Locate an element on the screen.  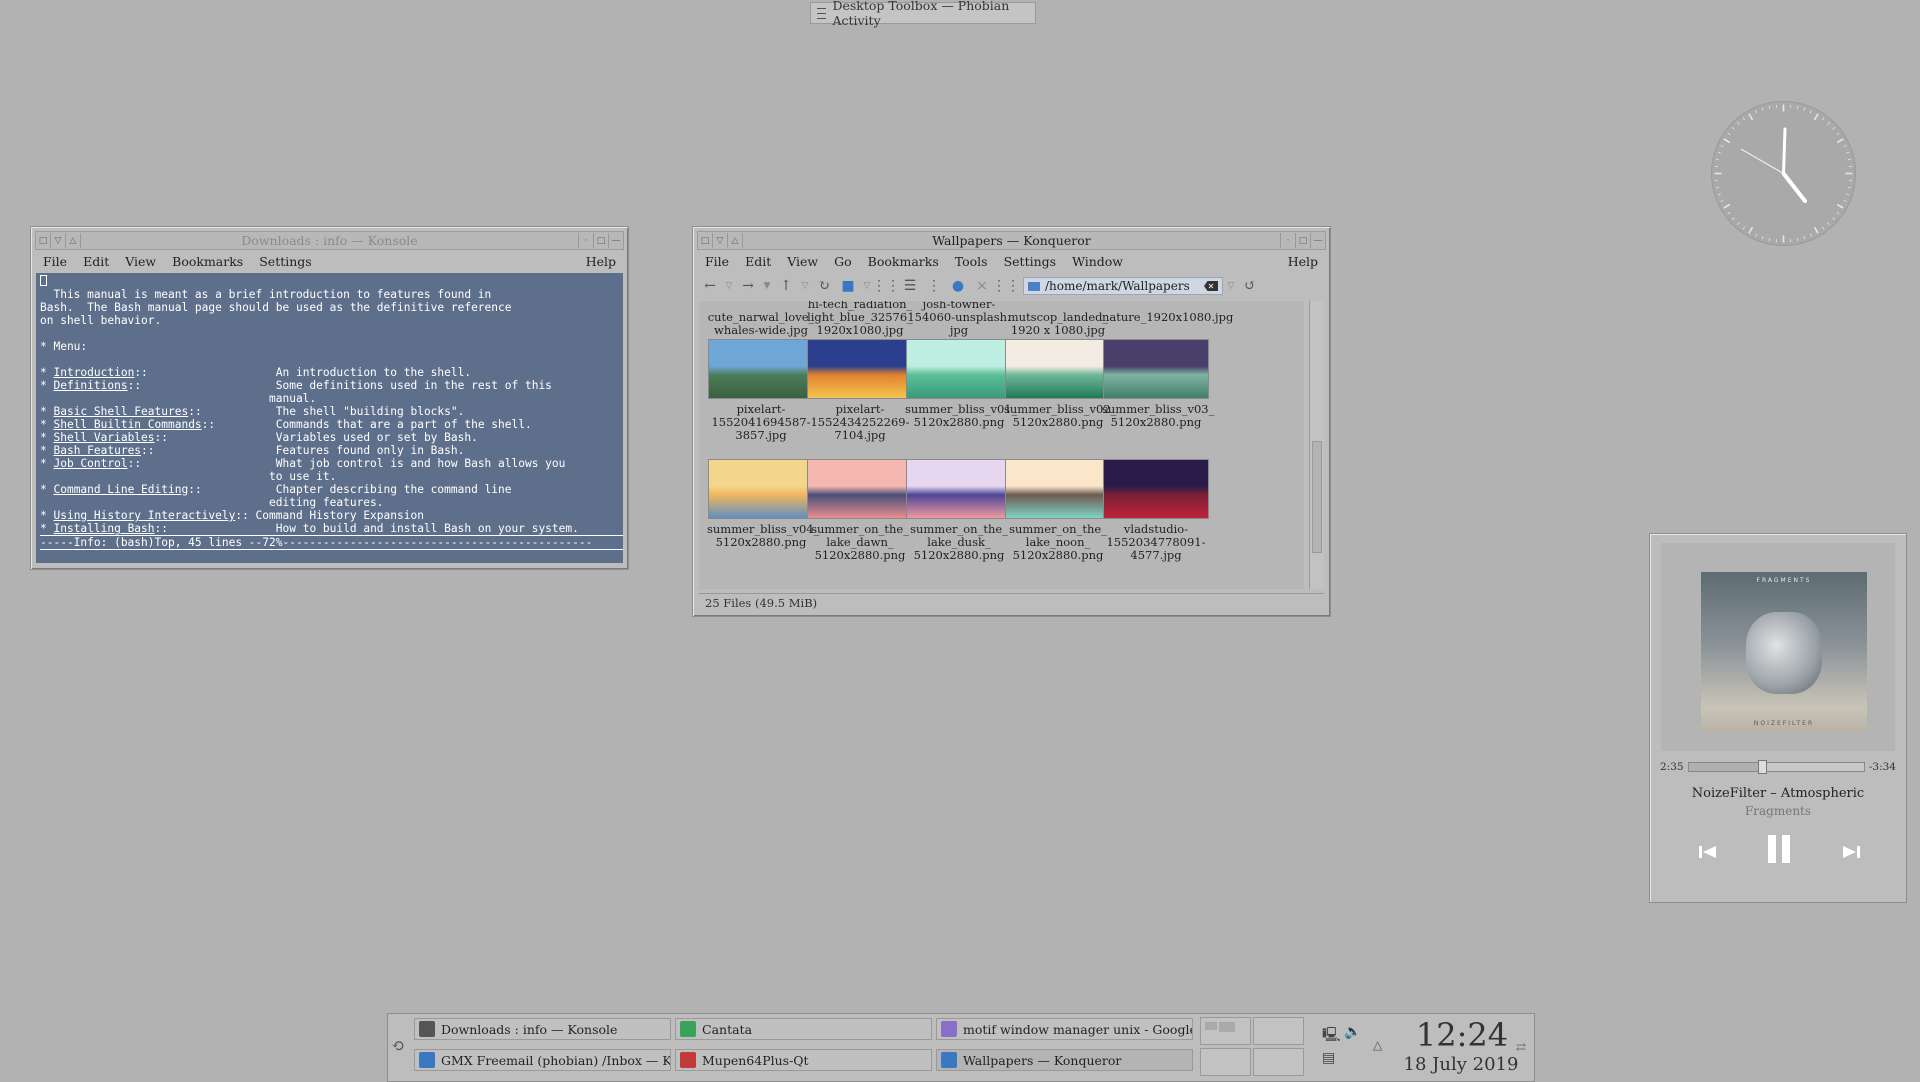
reload-icon: ↻ is located at coordinates (824, 286).